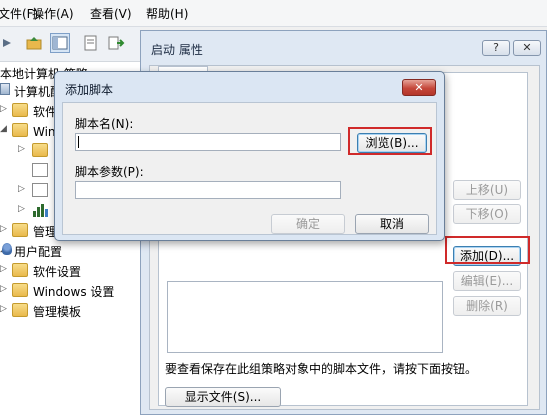  Describe the element at coordinates (308, 224) in the screenshot. I see `ok-button: 确定` at that location.